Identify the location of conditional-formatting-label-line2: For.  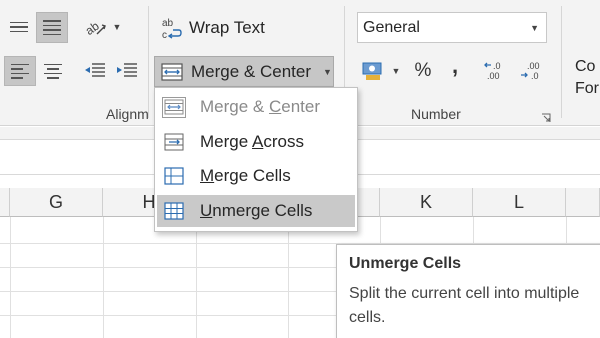
(587, 88).